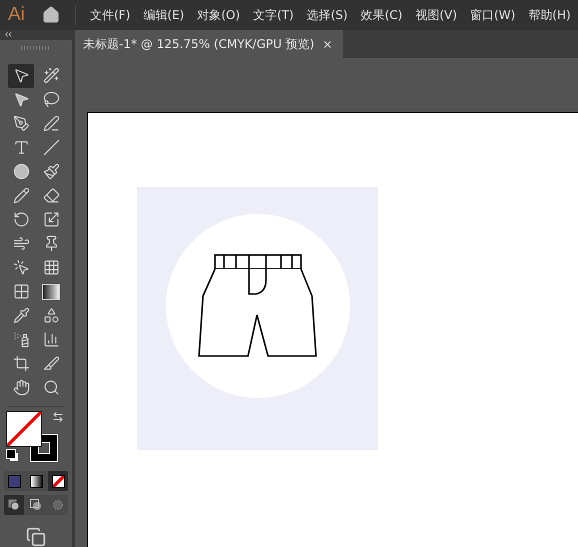 The image size is (578, 547). Describe the element at coordinates (209, 44) in the screenshot. I see `document-tab: 未标题-1* @ 125.75% (CMYK/GPU 预览)` at that location.